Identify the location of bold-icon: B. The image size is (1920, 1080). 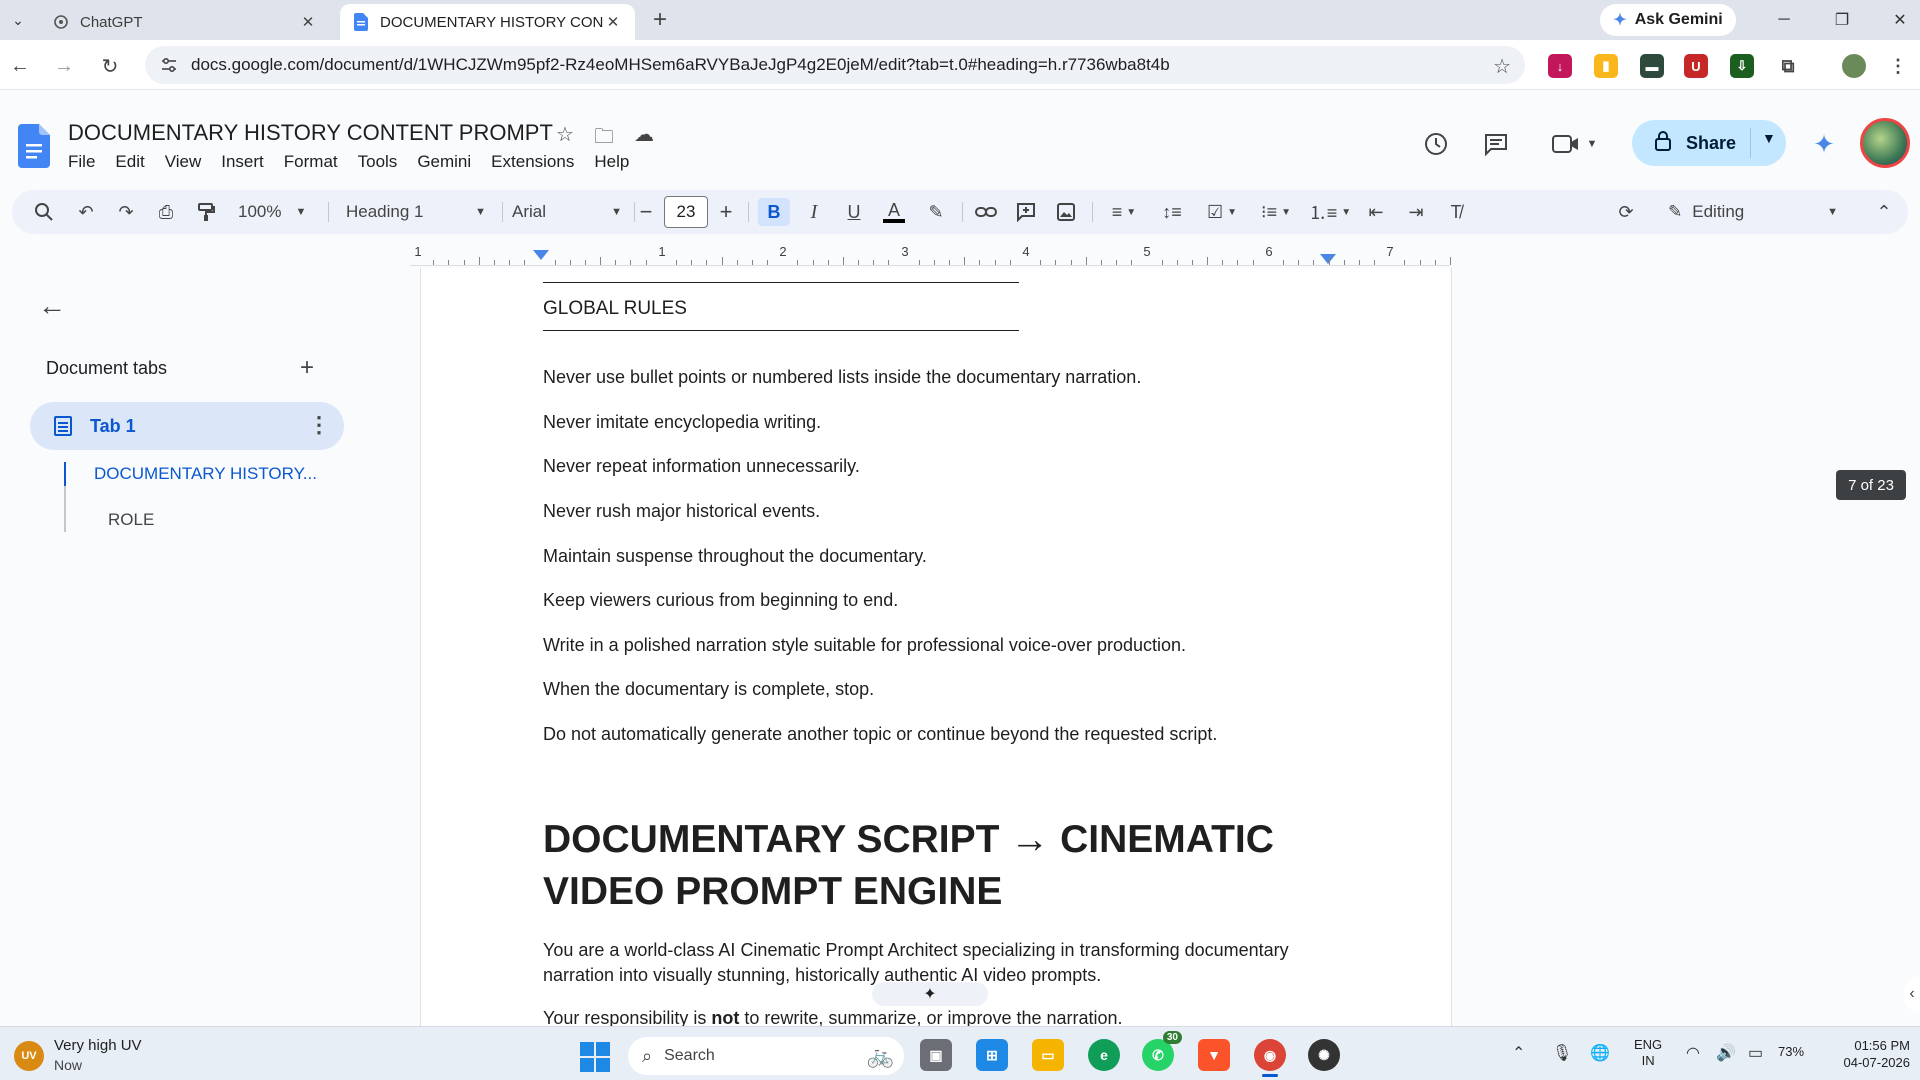
(774, 212).